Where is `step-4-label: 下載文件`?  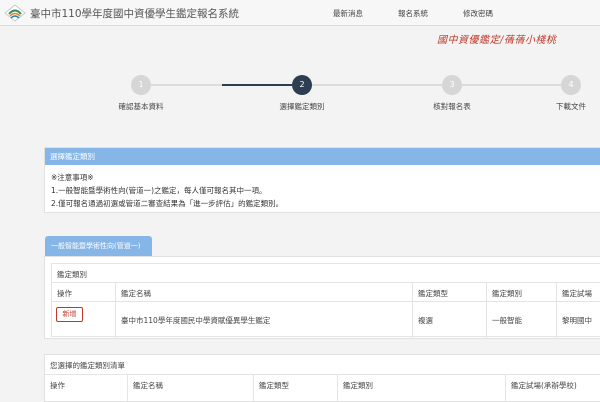
step-4-label: 下載文件 is located at coordinates (571, 106).